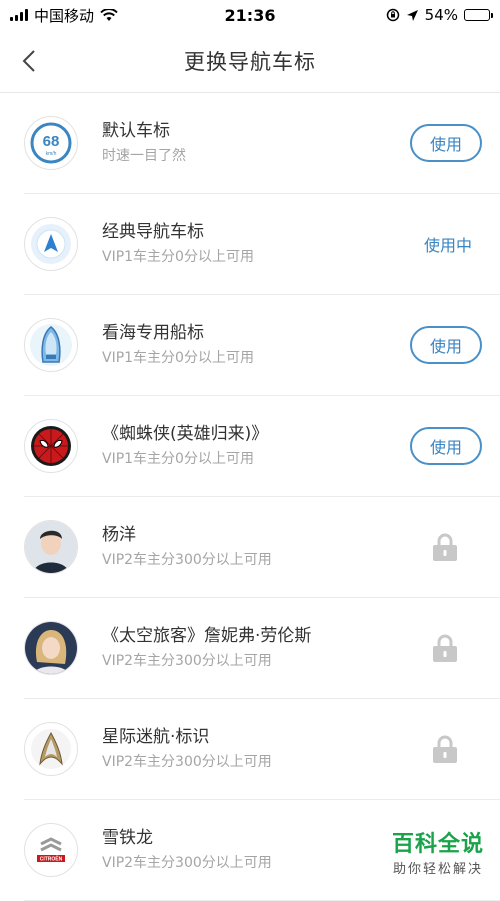 This screenshot has height=901, width=500. I want to click on speed-68-icon: 68 km/h, so click(51, 143).